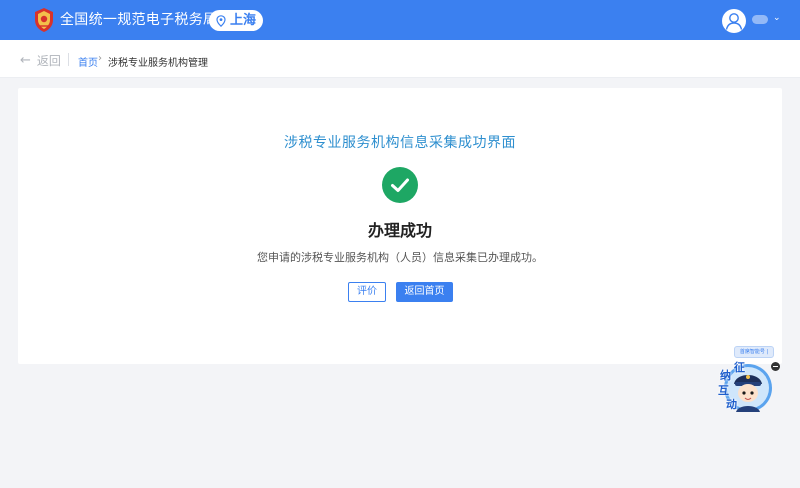  I want to click on assistant-char-1: 征, so click(739, 367).